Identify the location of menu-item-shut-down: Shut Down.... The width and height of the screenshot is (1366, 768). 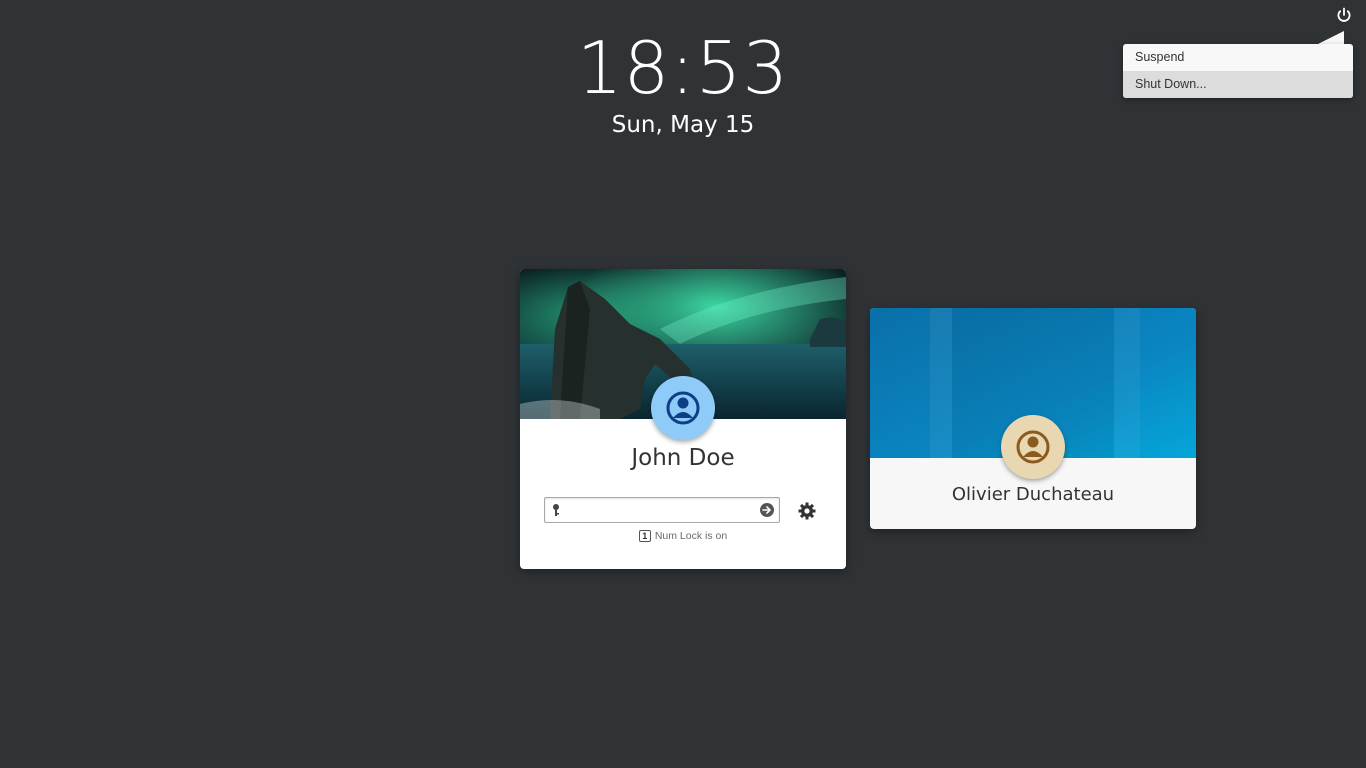
(1238, 84).